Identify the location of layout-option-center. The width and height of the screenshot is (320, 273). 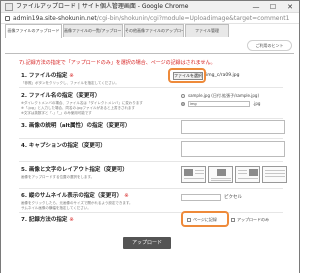
(220, 174).